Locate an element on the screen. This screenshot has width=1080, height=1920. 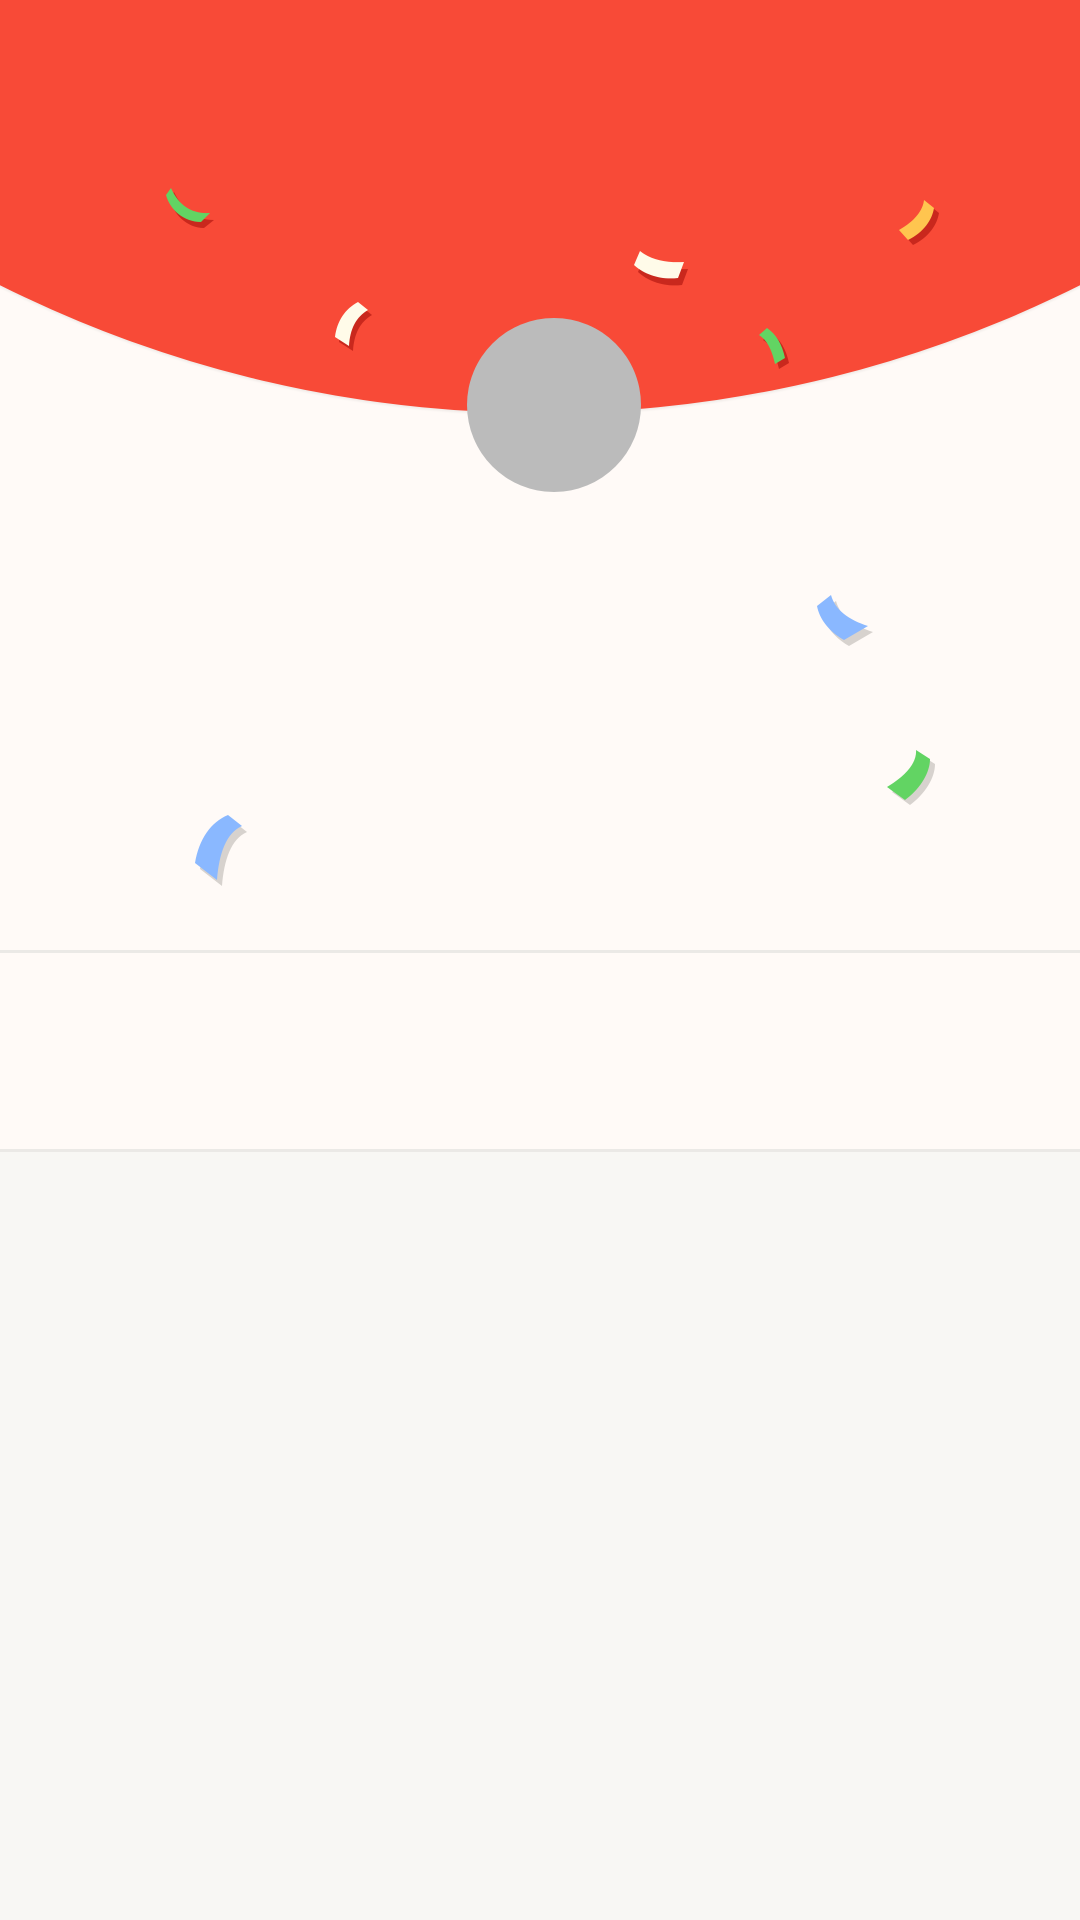
avatar is located at coordinates (554, 405).